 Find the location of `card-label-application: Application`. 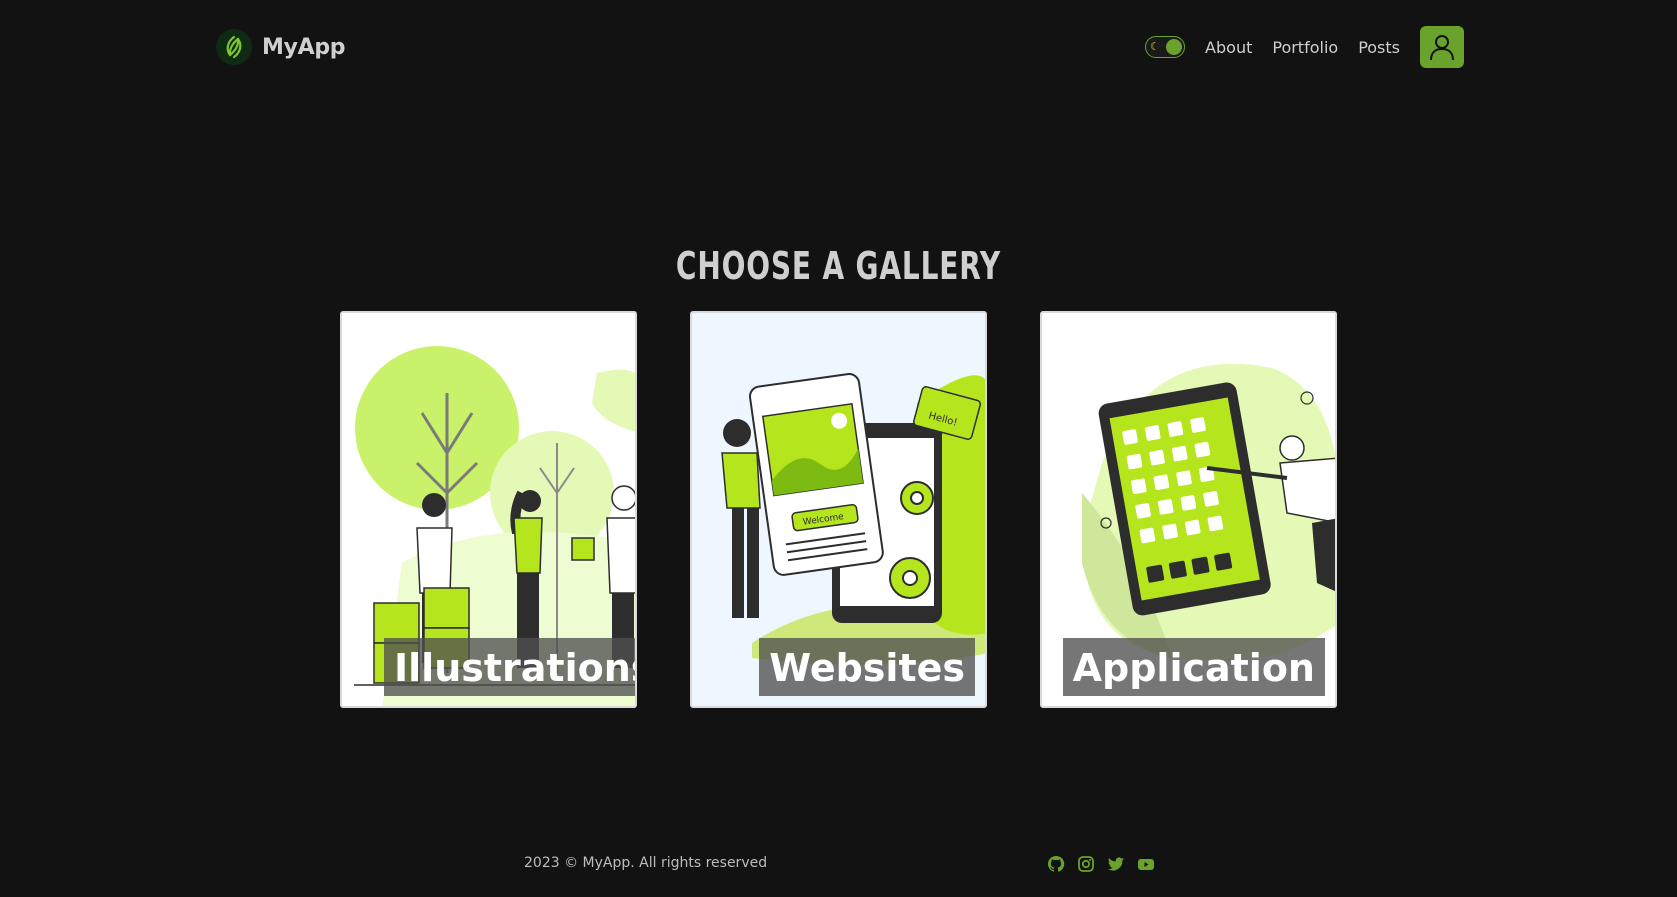

card-label-application: Application is located at coordinates (1193, 667).